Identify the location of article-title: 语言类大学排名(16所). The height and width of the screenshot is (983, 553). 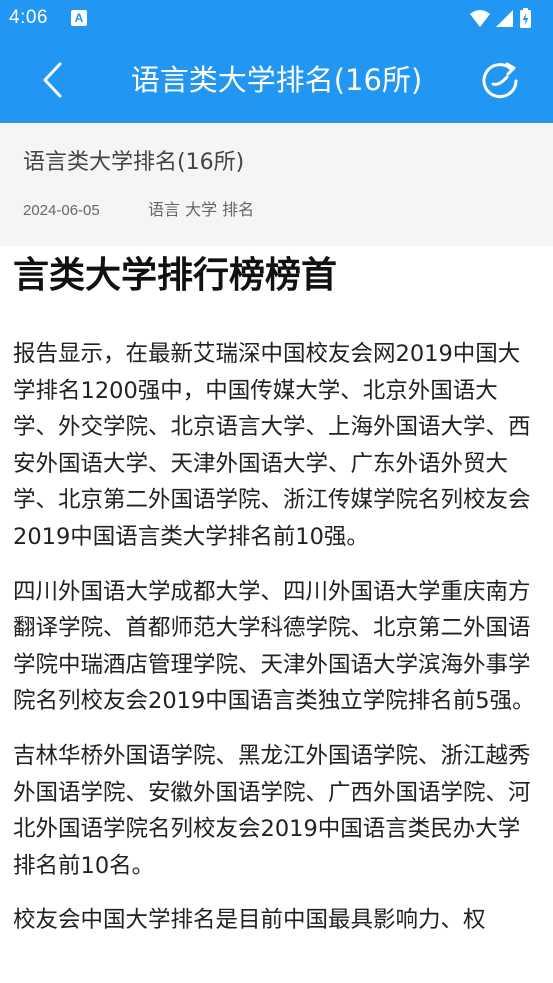
(134, 162).